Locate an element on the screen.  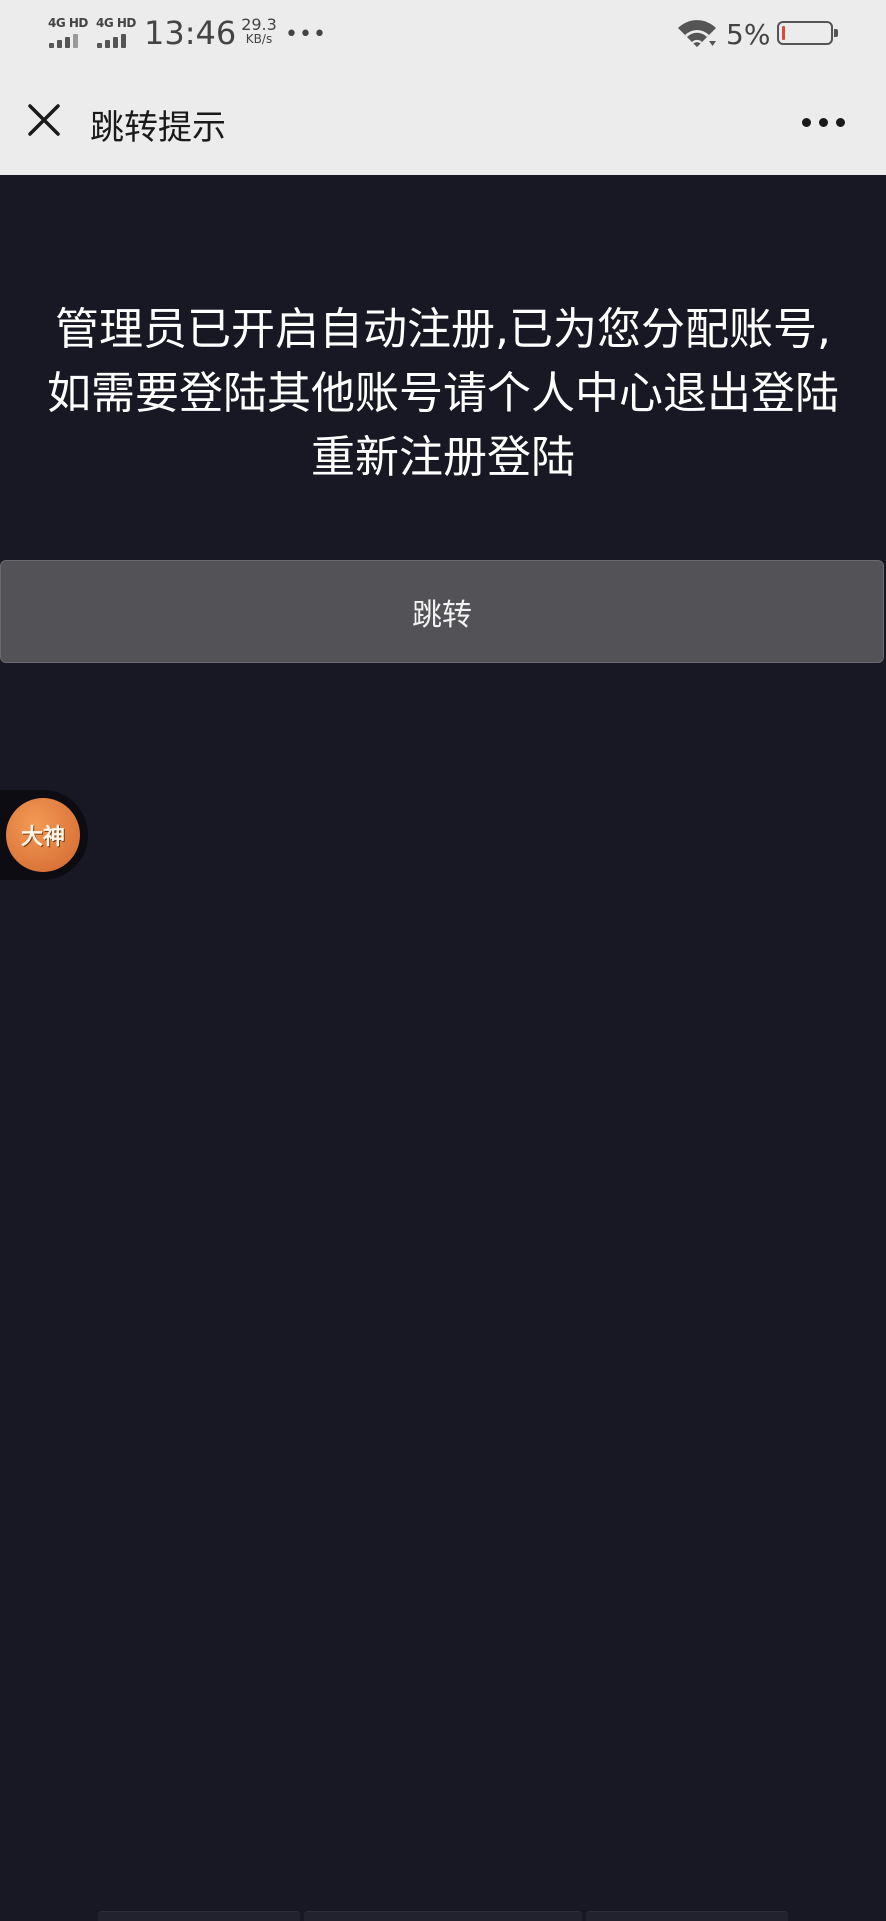
speed-unit: KB/s is located at coordinates (259, 39).